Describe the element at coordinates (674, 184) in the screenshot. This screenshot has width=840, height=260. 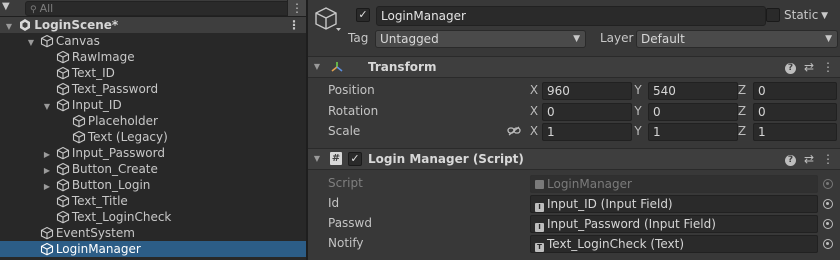
I see `script-field: LoginManager` at that location.